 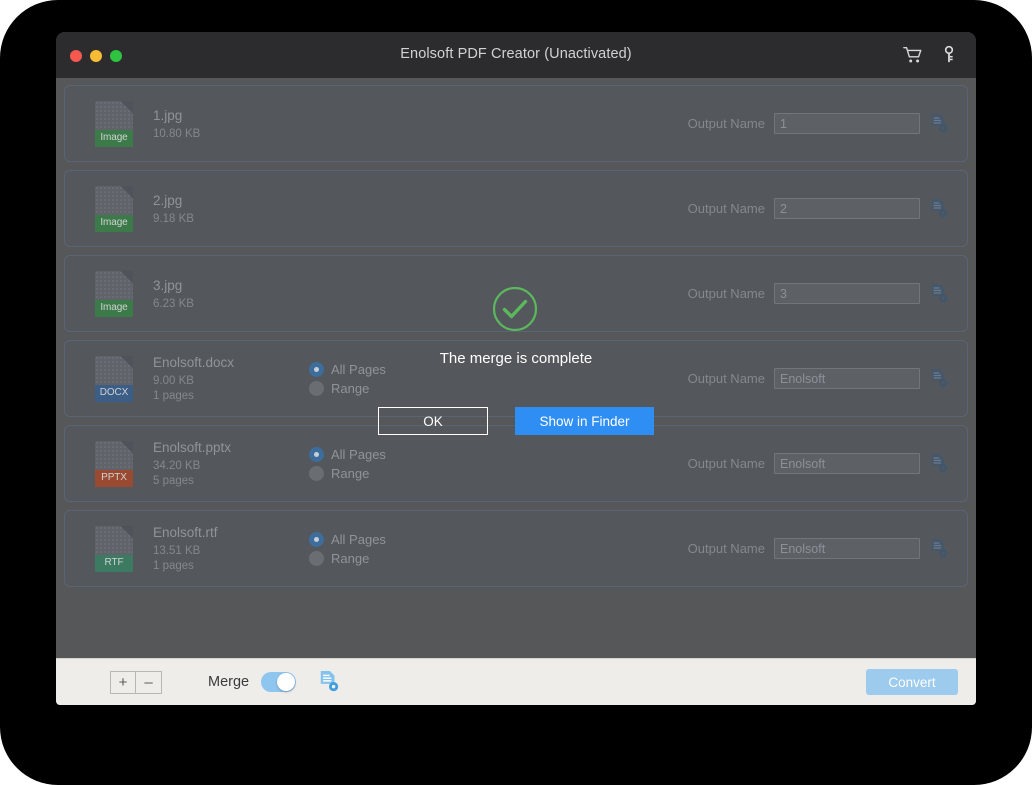 I want to click on file-info: Enolsoft.pptx 34.20 KB 5 pages, so click(x=228, y=463).